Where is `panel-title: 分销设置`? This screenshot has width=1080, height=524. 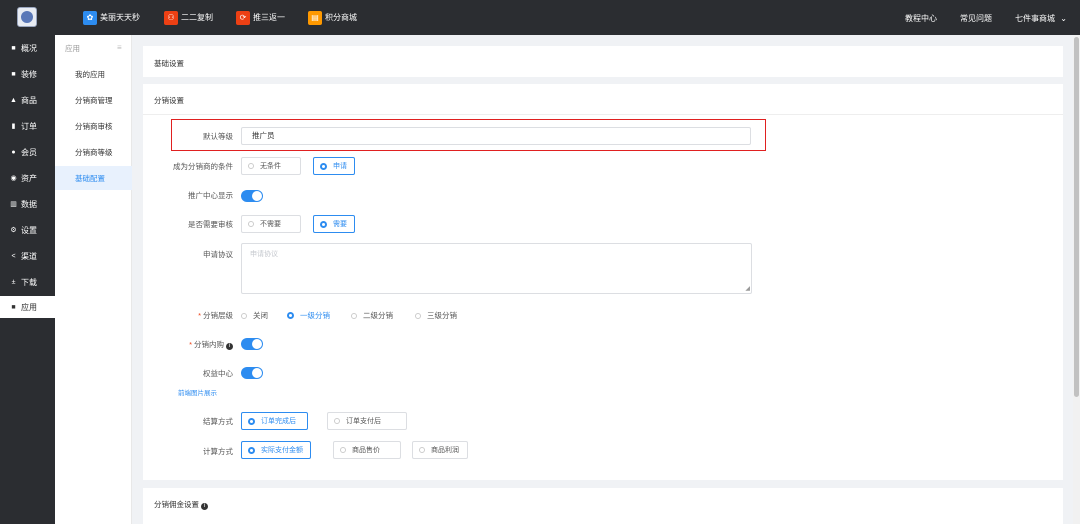 panel-title: 分销设置 is located at coordinates (169, 100).